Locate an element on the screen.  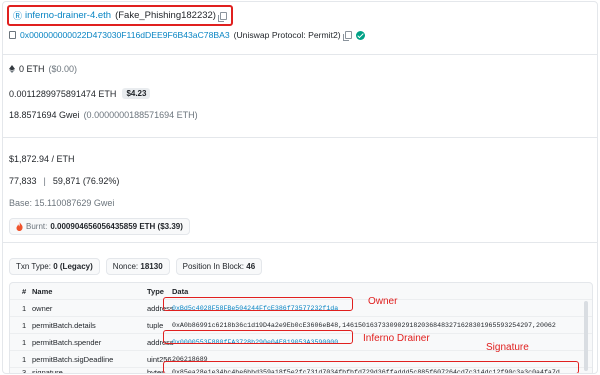
txn-type-pill: Txn Type: 0 (Legacy) is located at coordinates (54, 266).